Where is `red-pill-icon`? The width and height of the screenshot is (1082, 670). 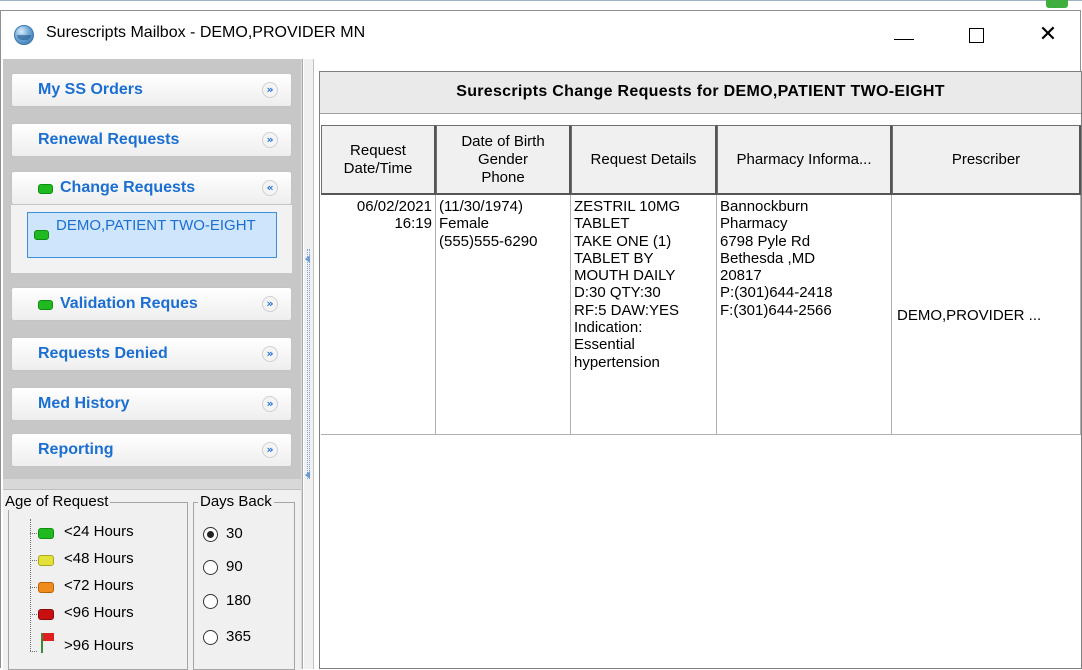 red-pill-icon is located at coordinates (46, 614).